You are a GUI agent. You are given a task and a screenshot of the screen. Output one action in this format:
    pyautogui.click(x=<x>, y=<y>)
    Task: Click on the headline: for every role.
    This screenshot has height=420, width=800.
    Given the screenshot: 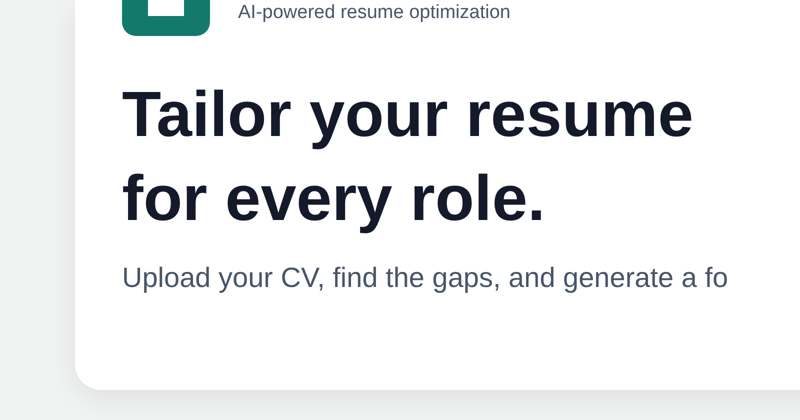 What is the action you would take?
    pyautogui.click(x=334, y=198)
    